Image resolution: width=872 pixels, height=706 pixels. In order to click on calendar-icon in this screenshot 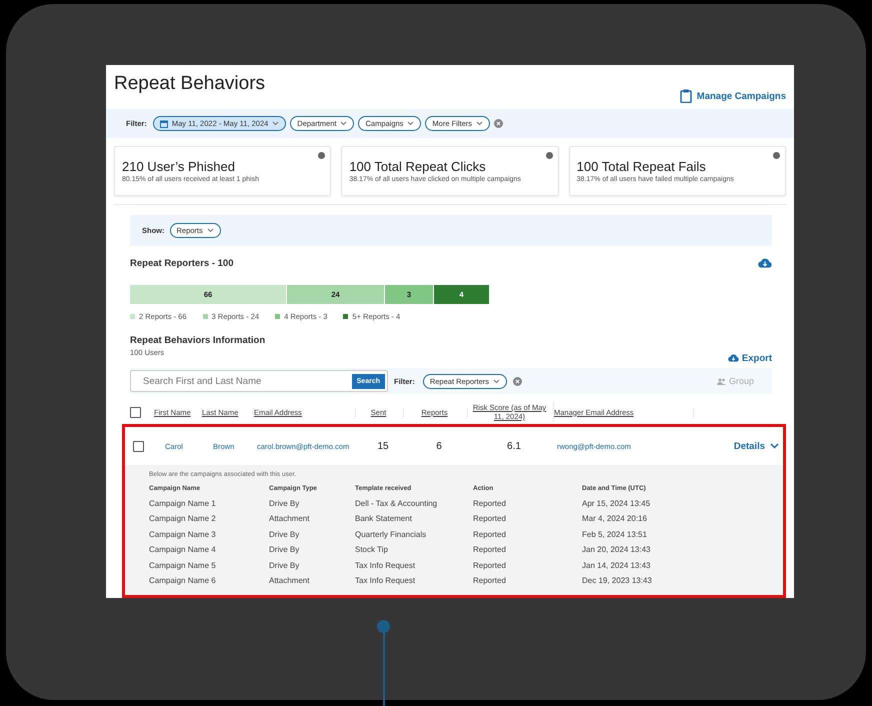, I will do `click(164, 124)`.